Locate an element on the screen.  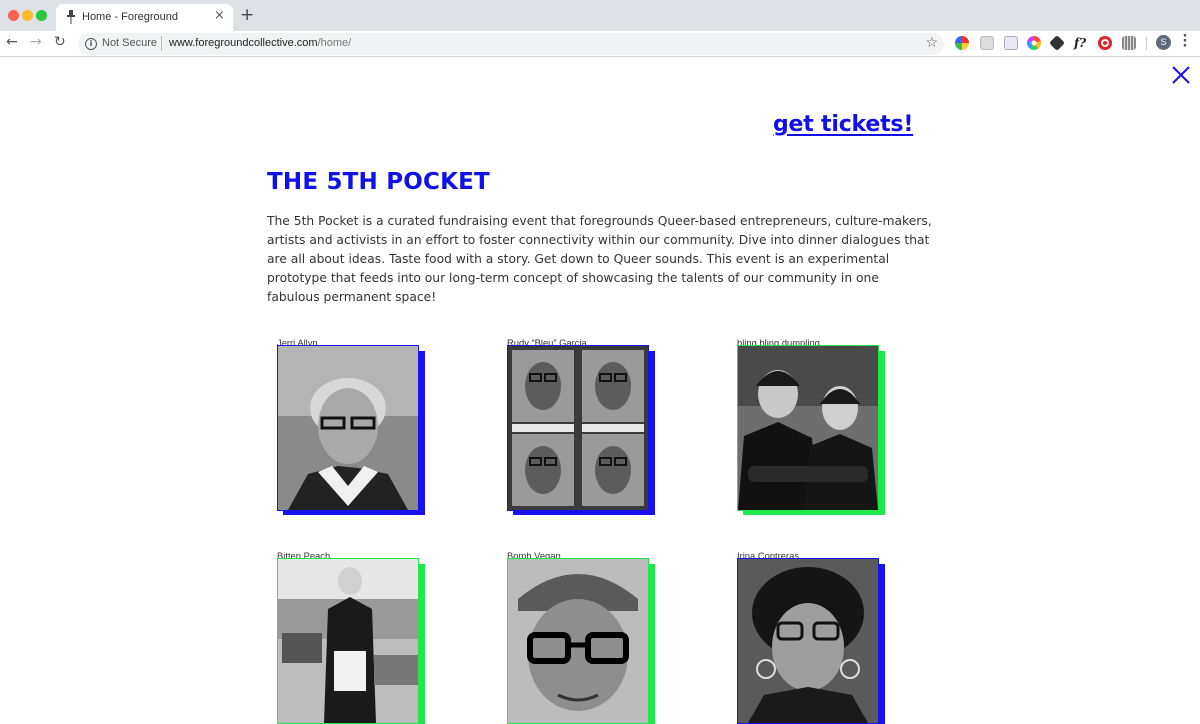
url-divider is located at coordinates (161, 43).